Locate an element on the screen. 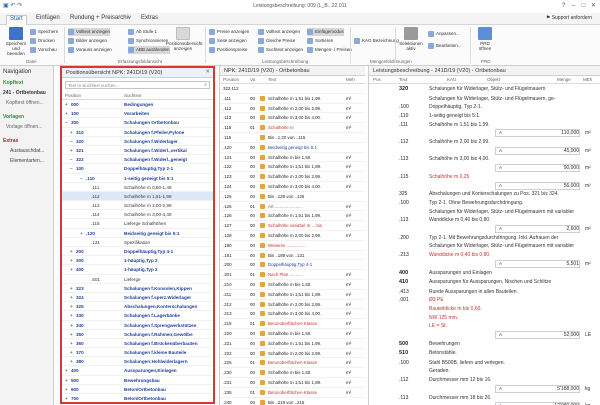 This screenshot has width=600, height=405. tree-row: .114 Schalhöhe m 3,00-4,49 is located at coordinates (137, 215).